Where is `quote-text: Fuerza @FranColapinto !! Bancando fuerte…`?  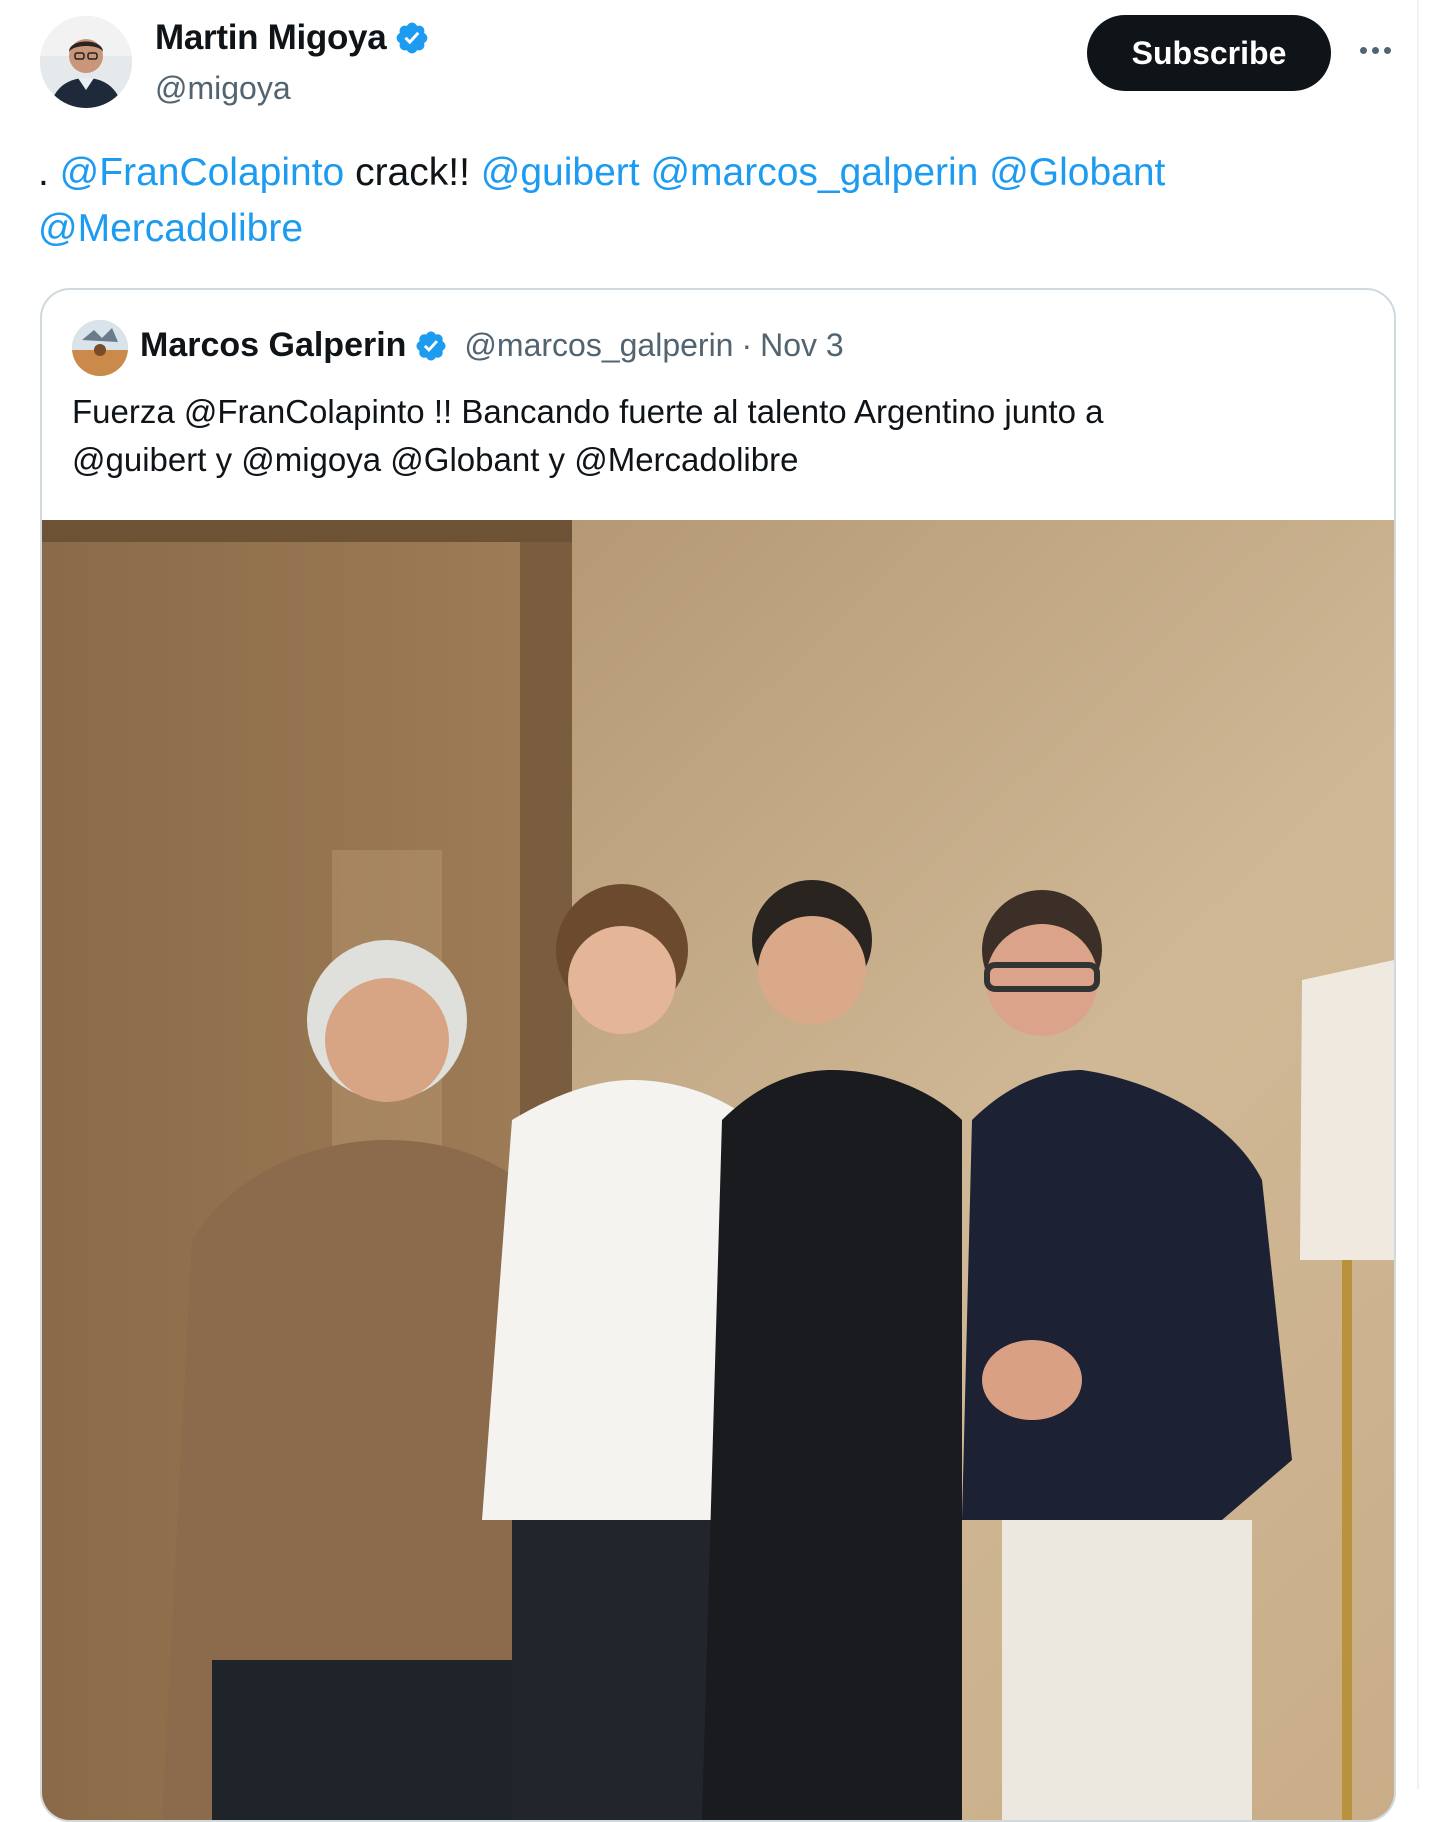 quote-text: Fuerza @FranColapinto !! Bancando fuerte… is located at coordinates (717, 436).